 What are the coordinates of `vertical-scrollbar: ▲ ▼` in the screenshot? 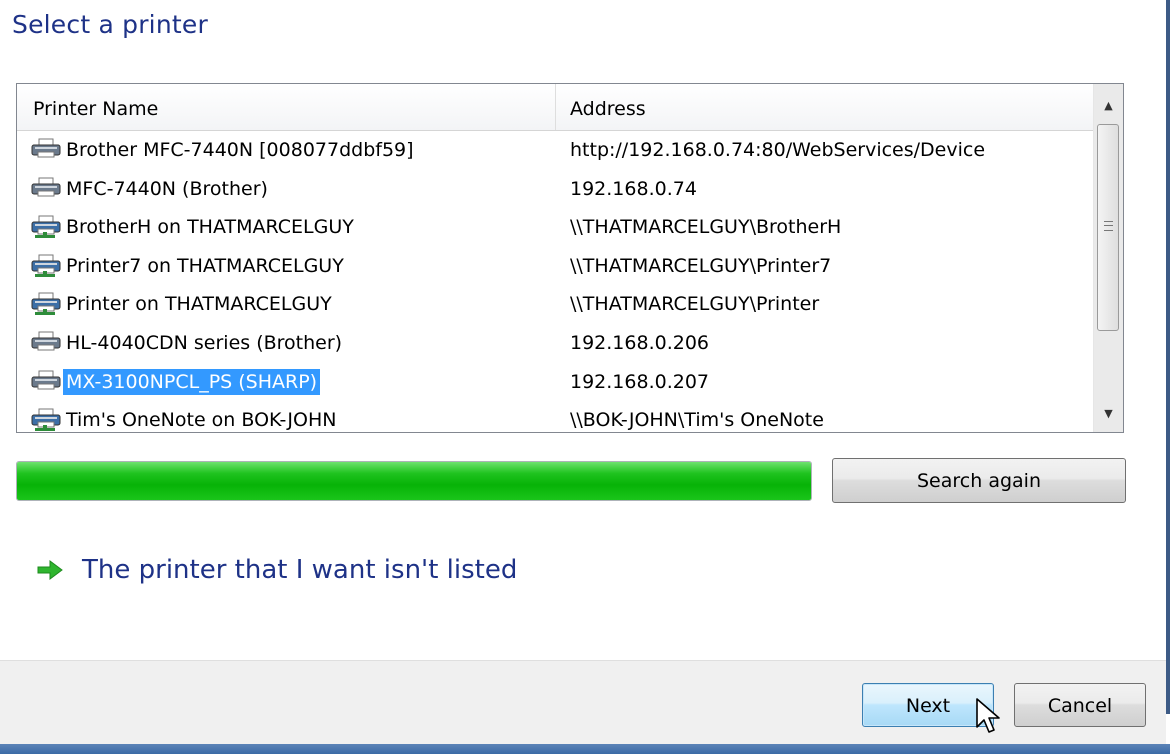 It's located at (1108, 258).